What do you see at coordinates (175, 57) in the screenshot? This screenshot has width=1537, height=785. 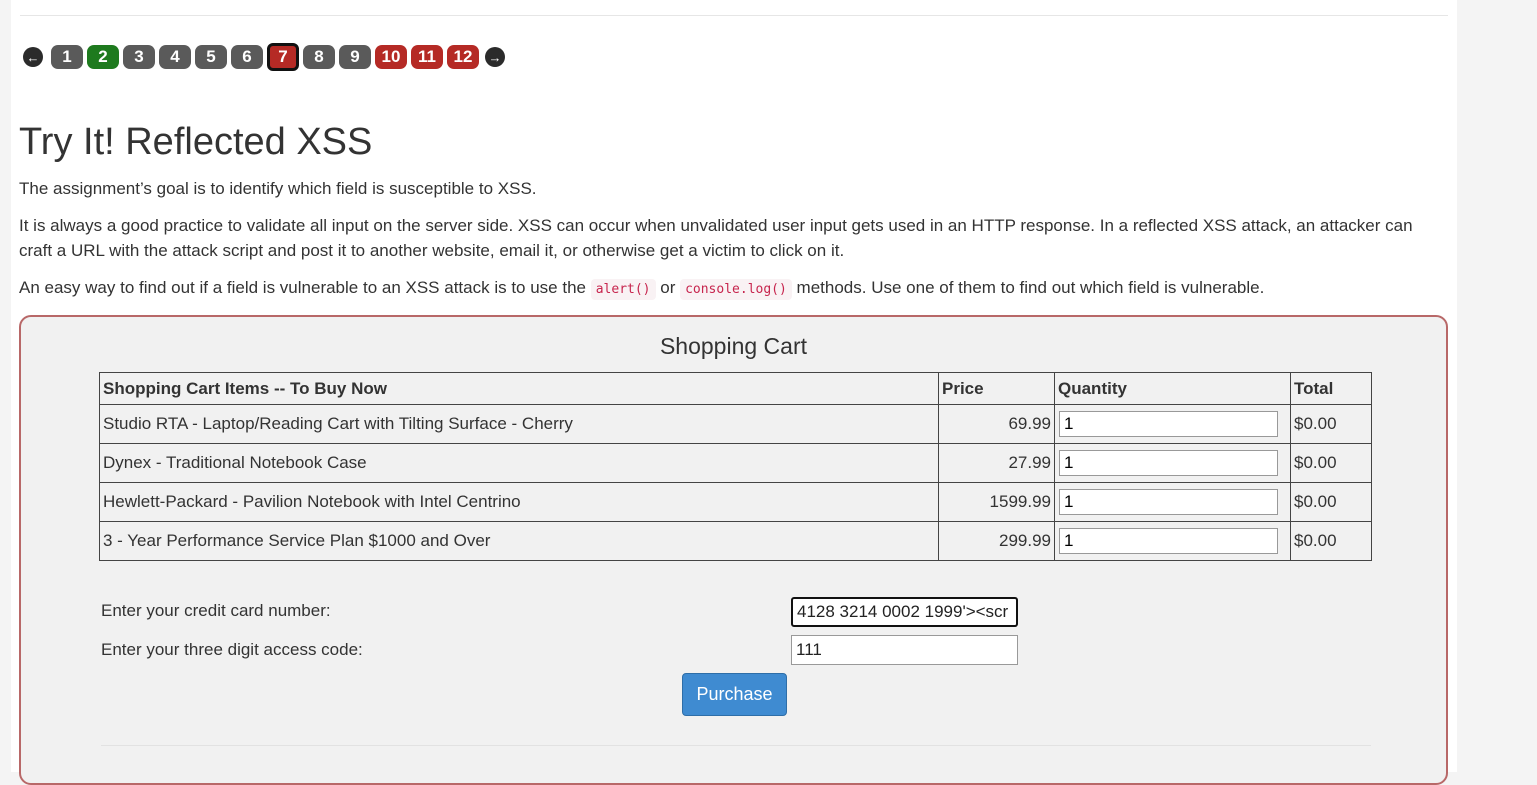 I see `page-number-button: 4` at bounding box center [175, 57].